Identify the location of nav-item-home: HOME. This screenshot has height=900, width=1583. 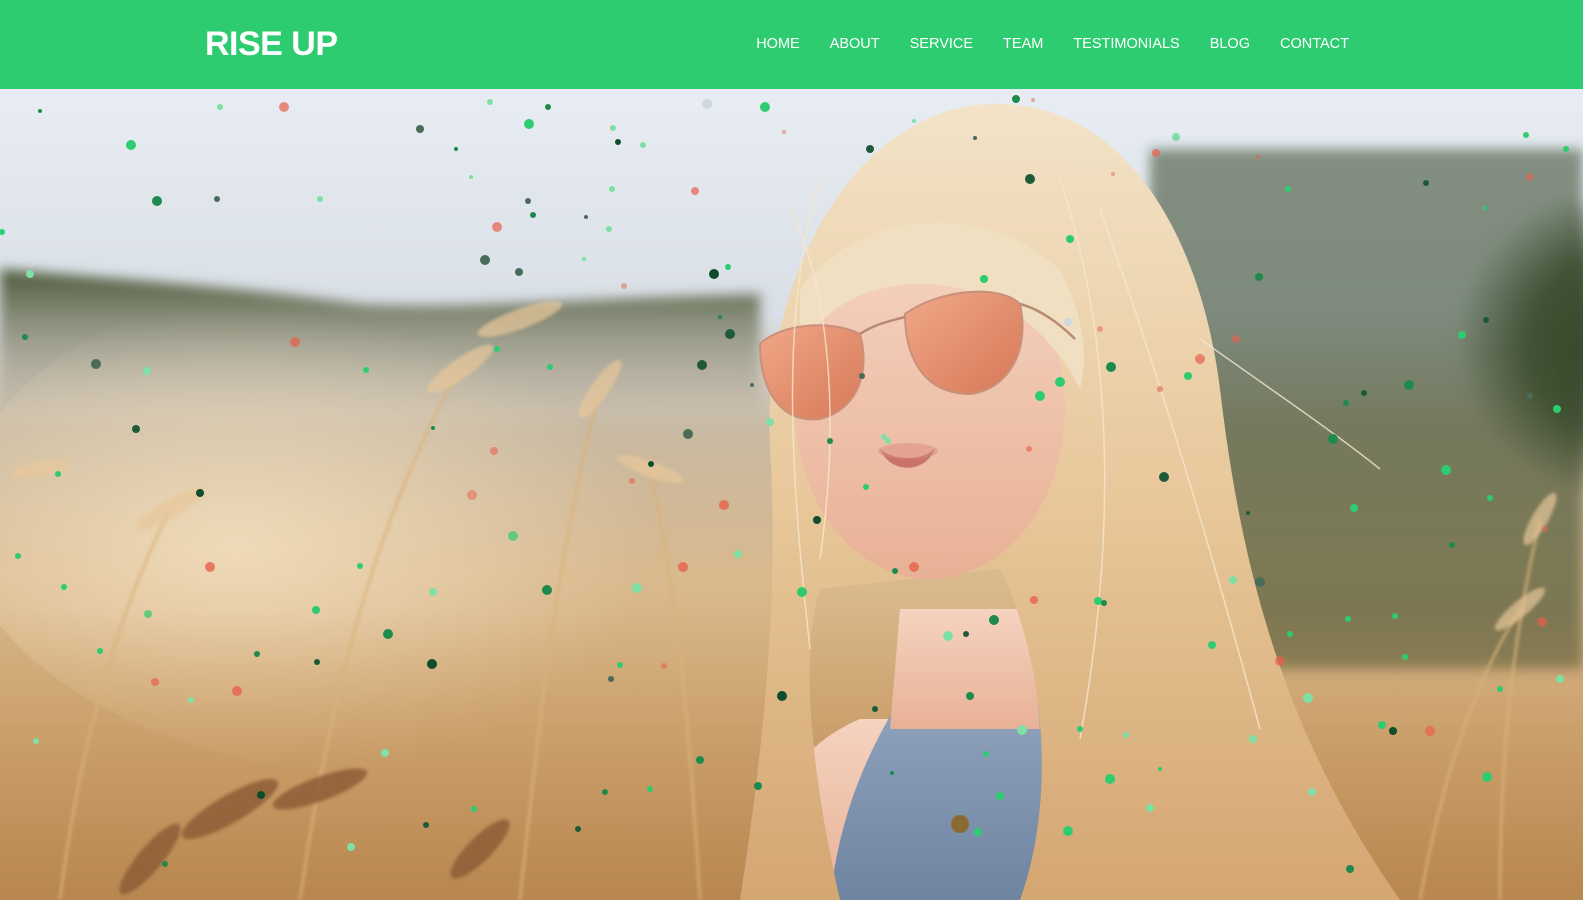
(778, 44).